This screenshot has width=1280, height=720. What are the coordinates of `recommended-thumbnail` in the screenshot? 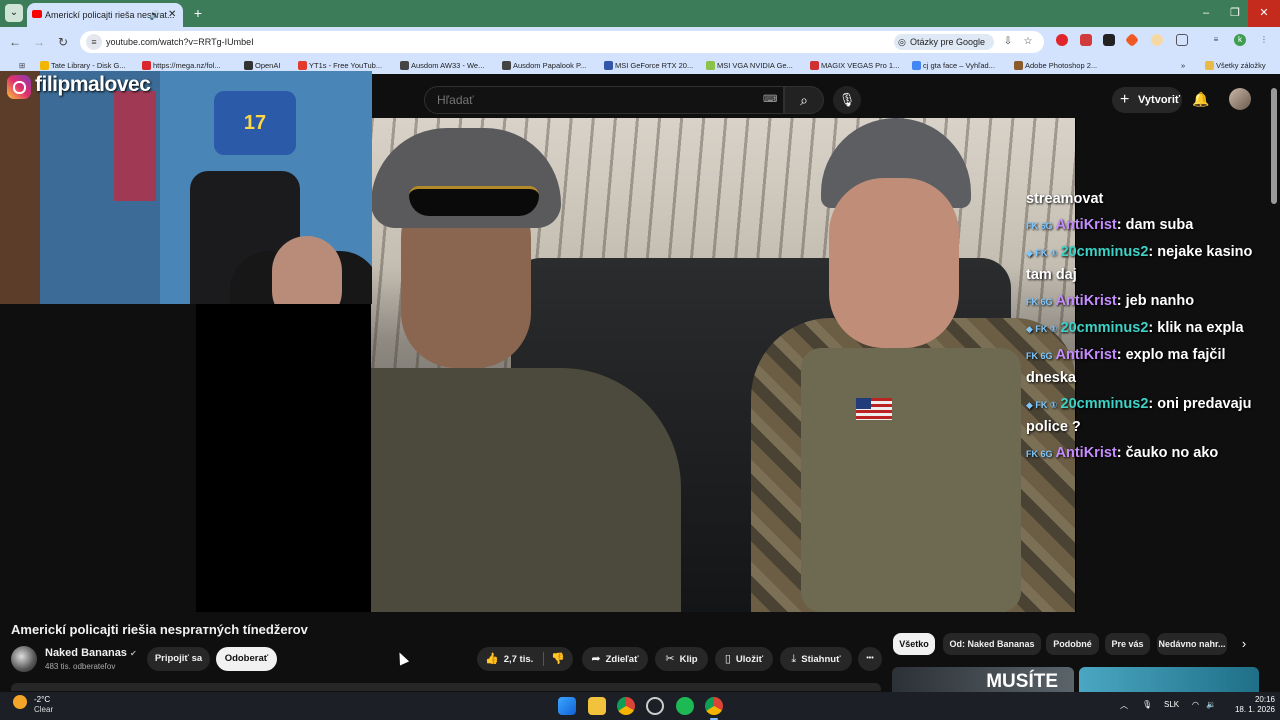 It's located at (1169, 679).